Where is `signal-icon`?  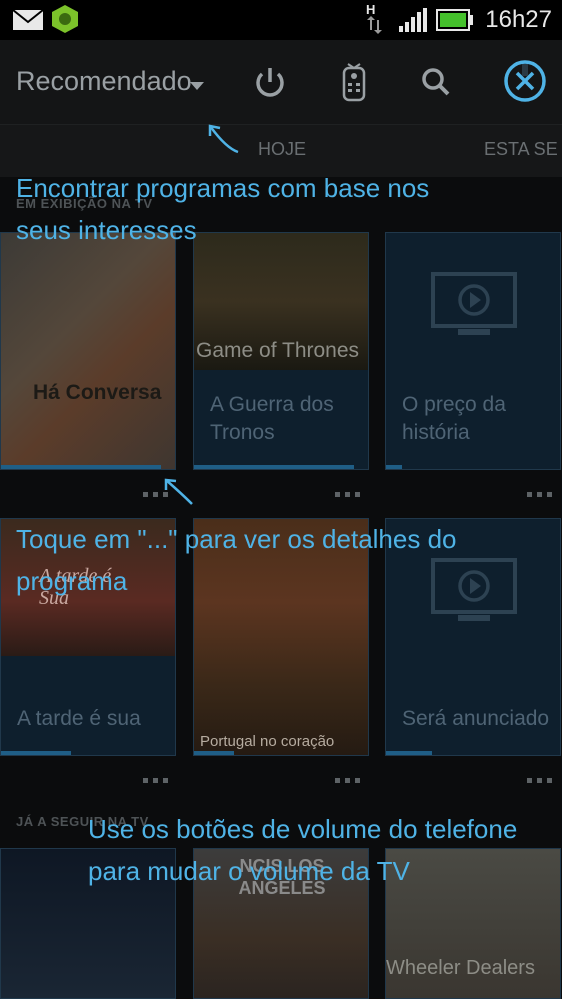
signal-icon is located at coordinates (413, 22).